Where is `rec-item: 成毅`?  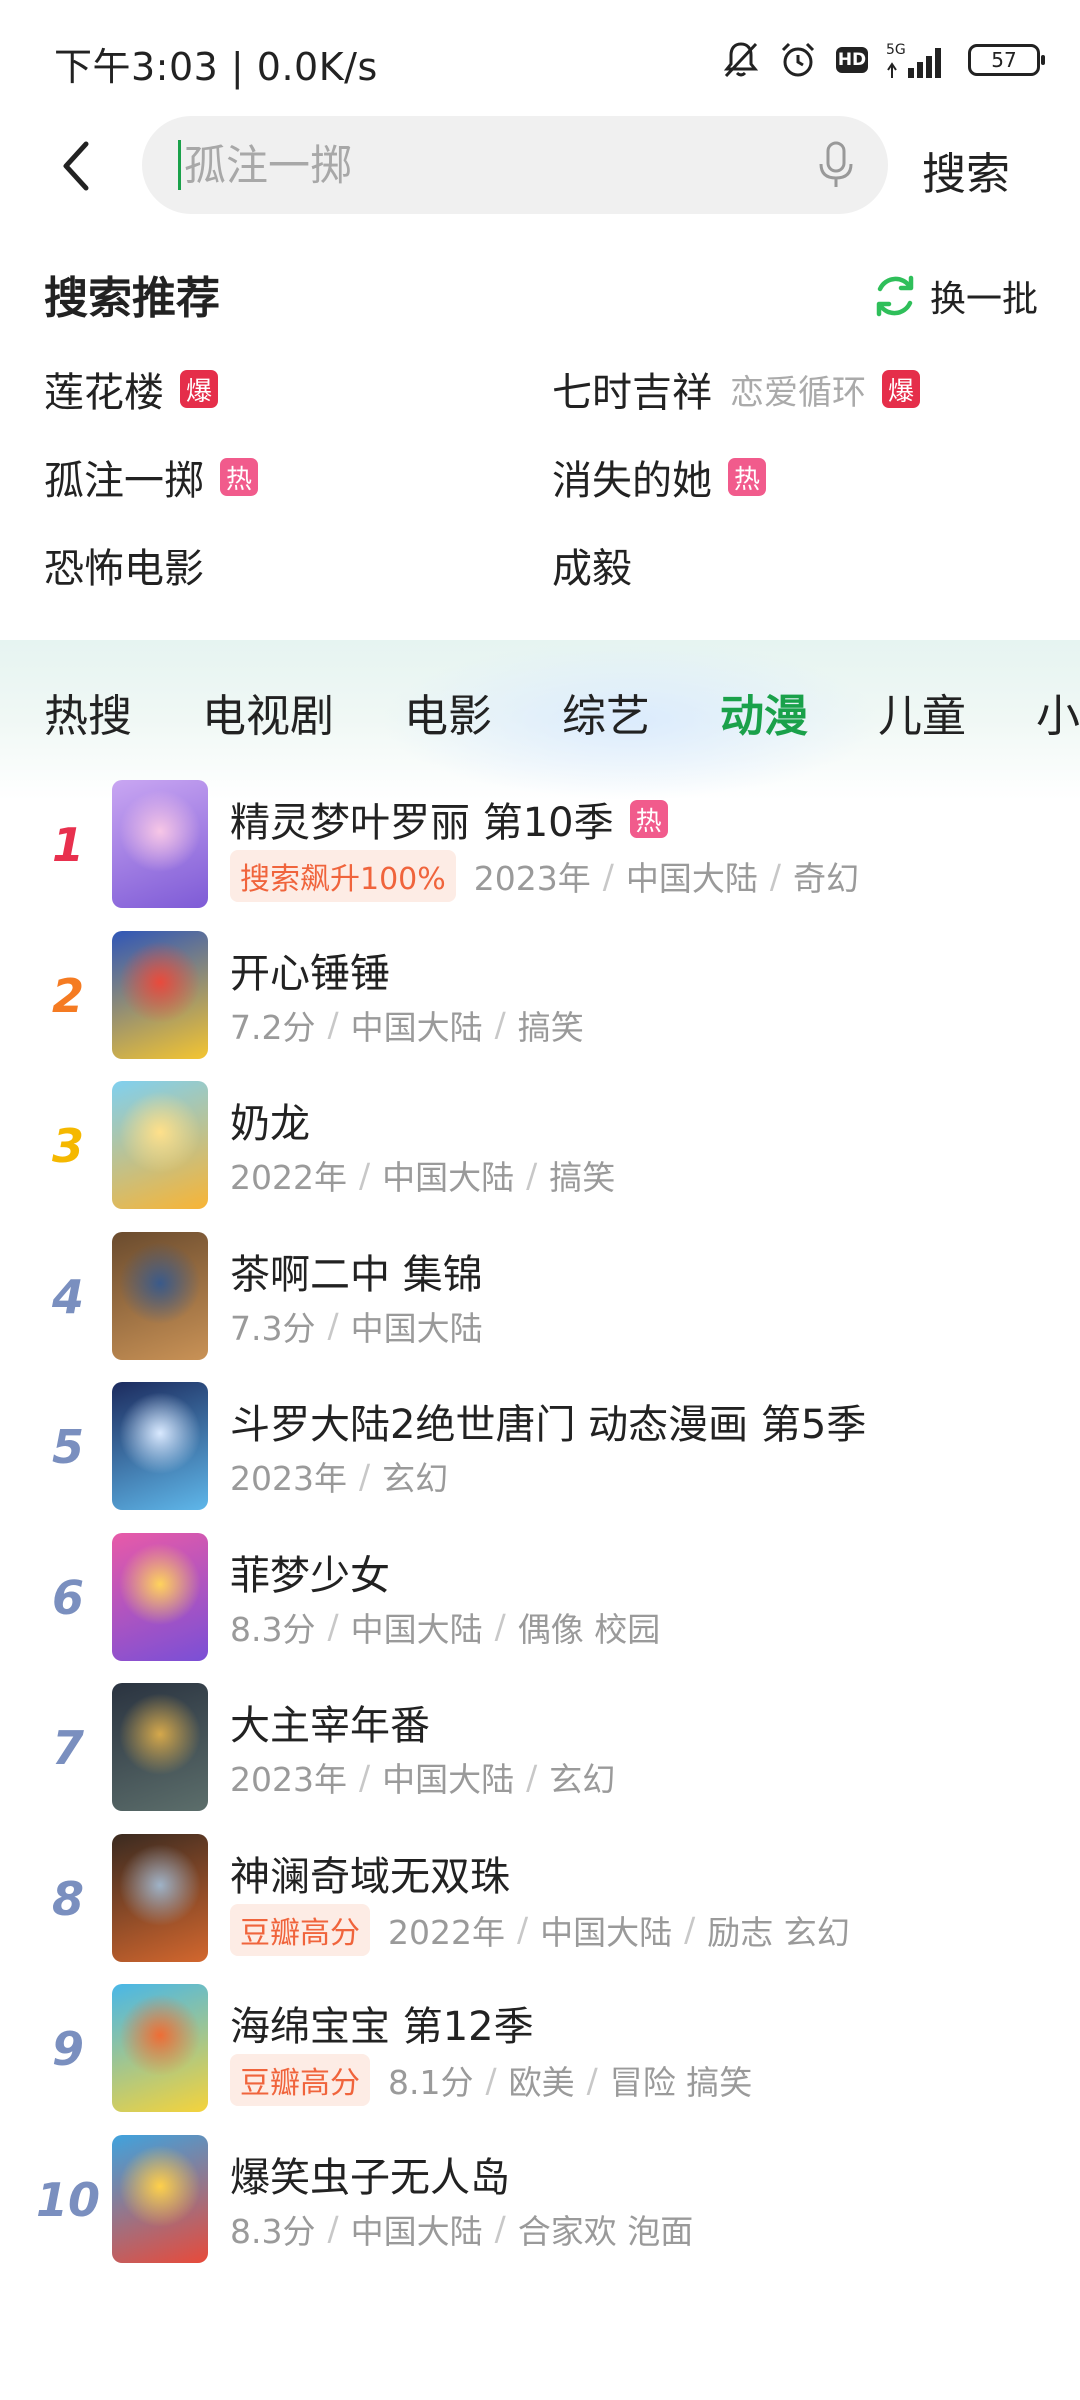
rec-item: 成毅 is located at coordinates (592, 565).